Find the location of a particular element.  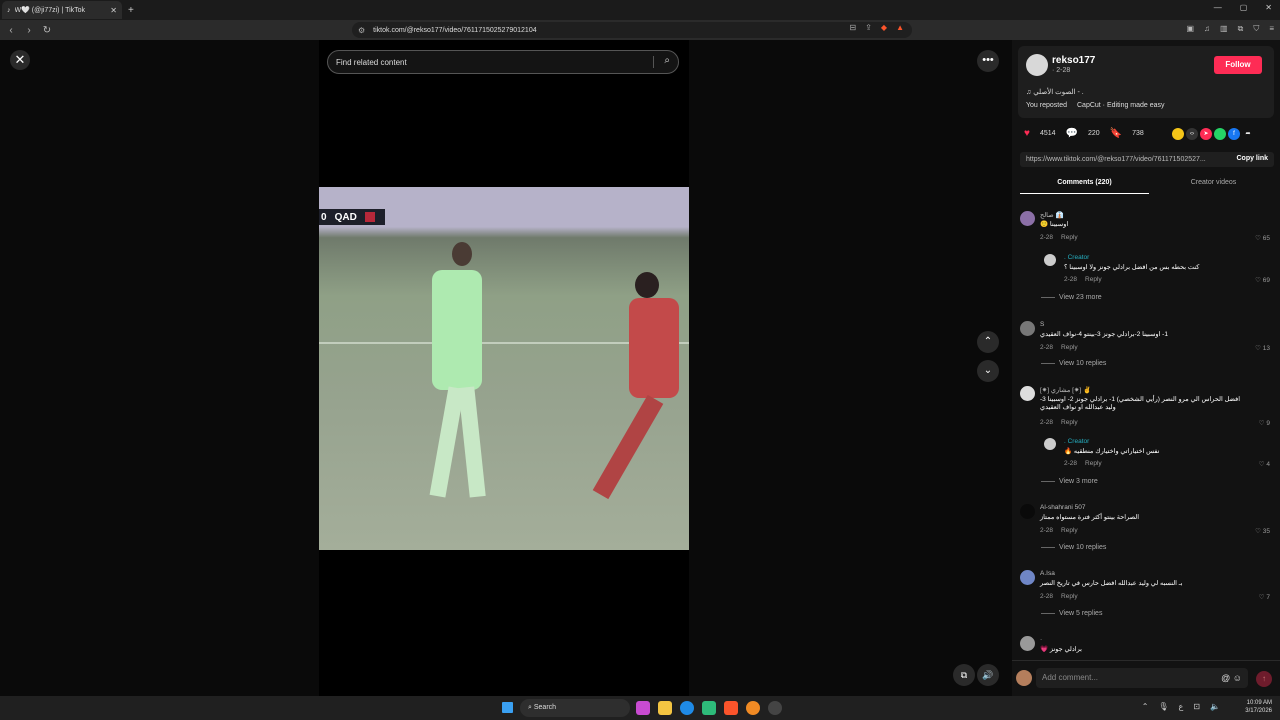

mic-icon: 🎙 is located at coordinates (1163, 706).